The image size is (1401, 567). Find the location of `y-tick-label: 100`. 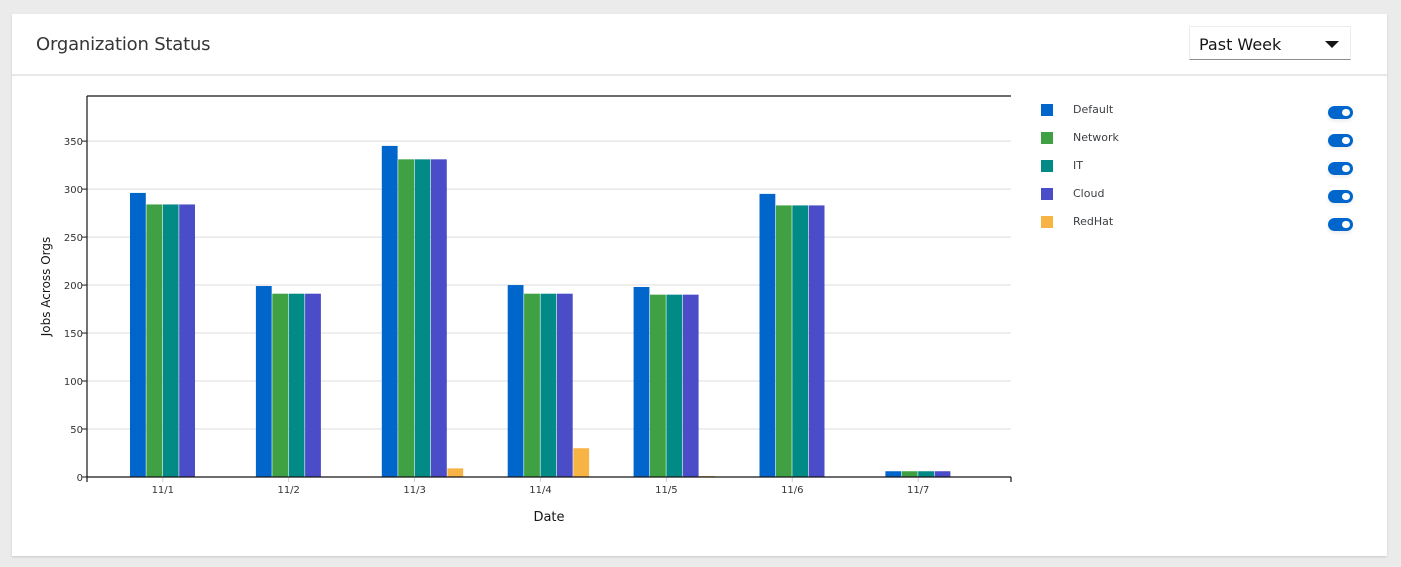

y-tick-label: 100 is located at coordinates (73, 382).